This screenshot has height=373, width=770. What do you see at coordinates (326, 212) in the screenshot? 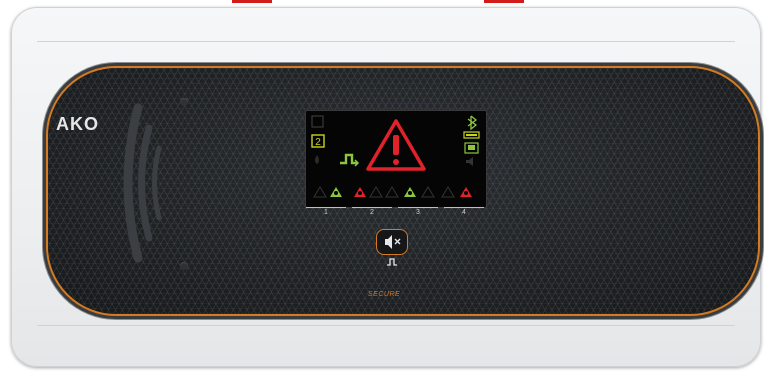
I see `zone-label-1: 1` at bounding box center [326, 212].